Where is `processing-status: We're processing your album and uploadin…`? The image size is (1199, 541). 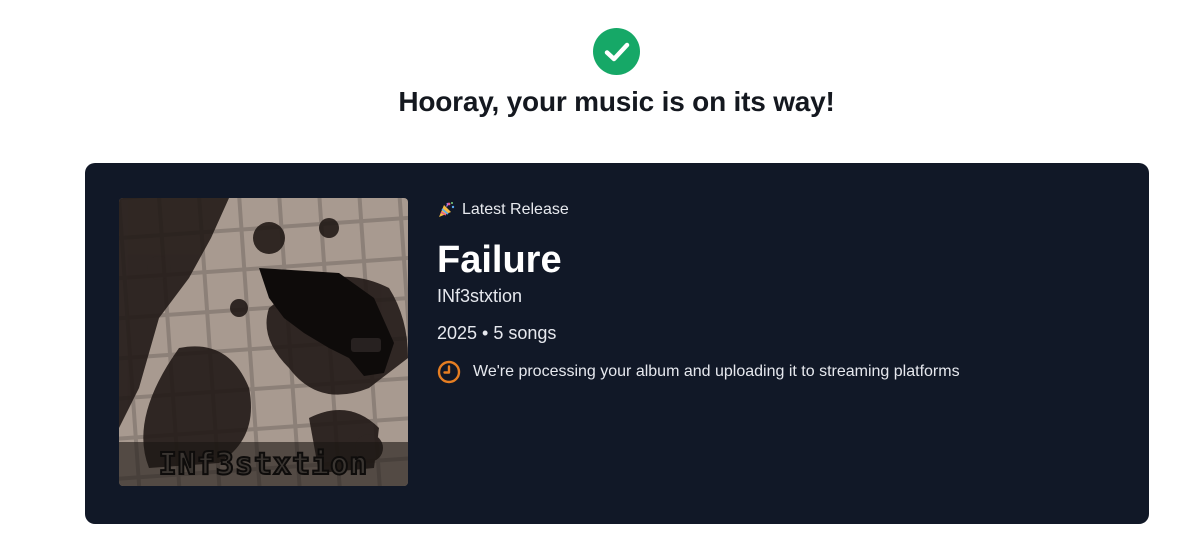
processing-status: We're processing your album and uploadin… is located at coordinates (777, 372).